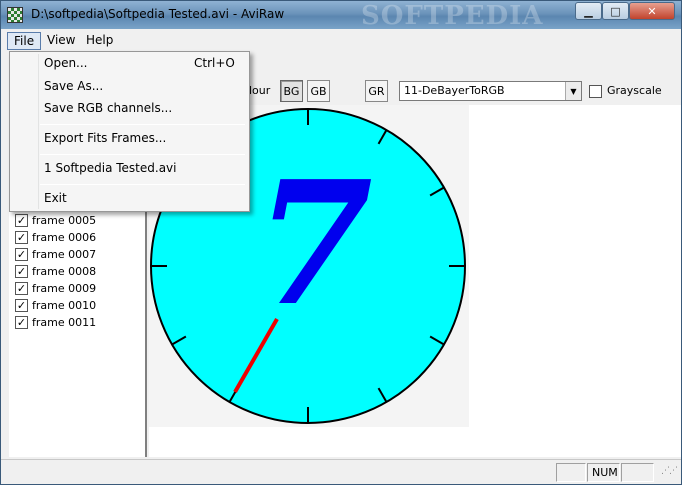 This screenshot has width=682, height=485. What do you see at coordinates (634, 90) in the screenshot?
I see `grayscale-label: Grayscale` at bounding box center [634, 90].